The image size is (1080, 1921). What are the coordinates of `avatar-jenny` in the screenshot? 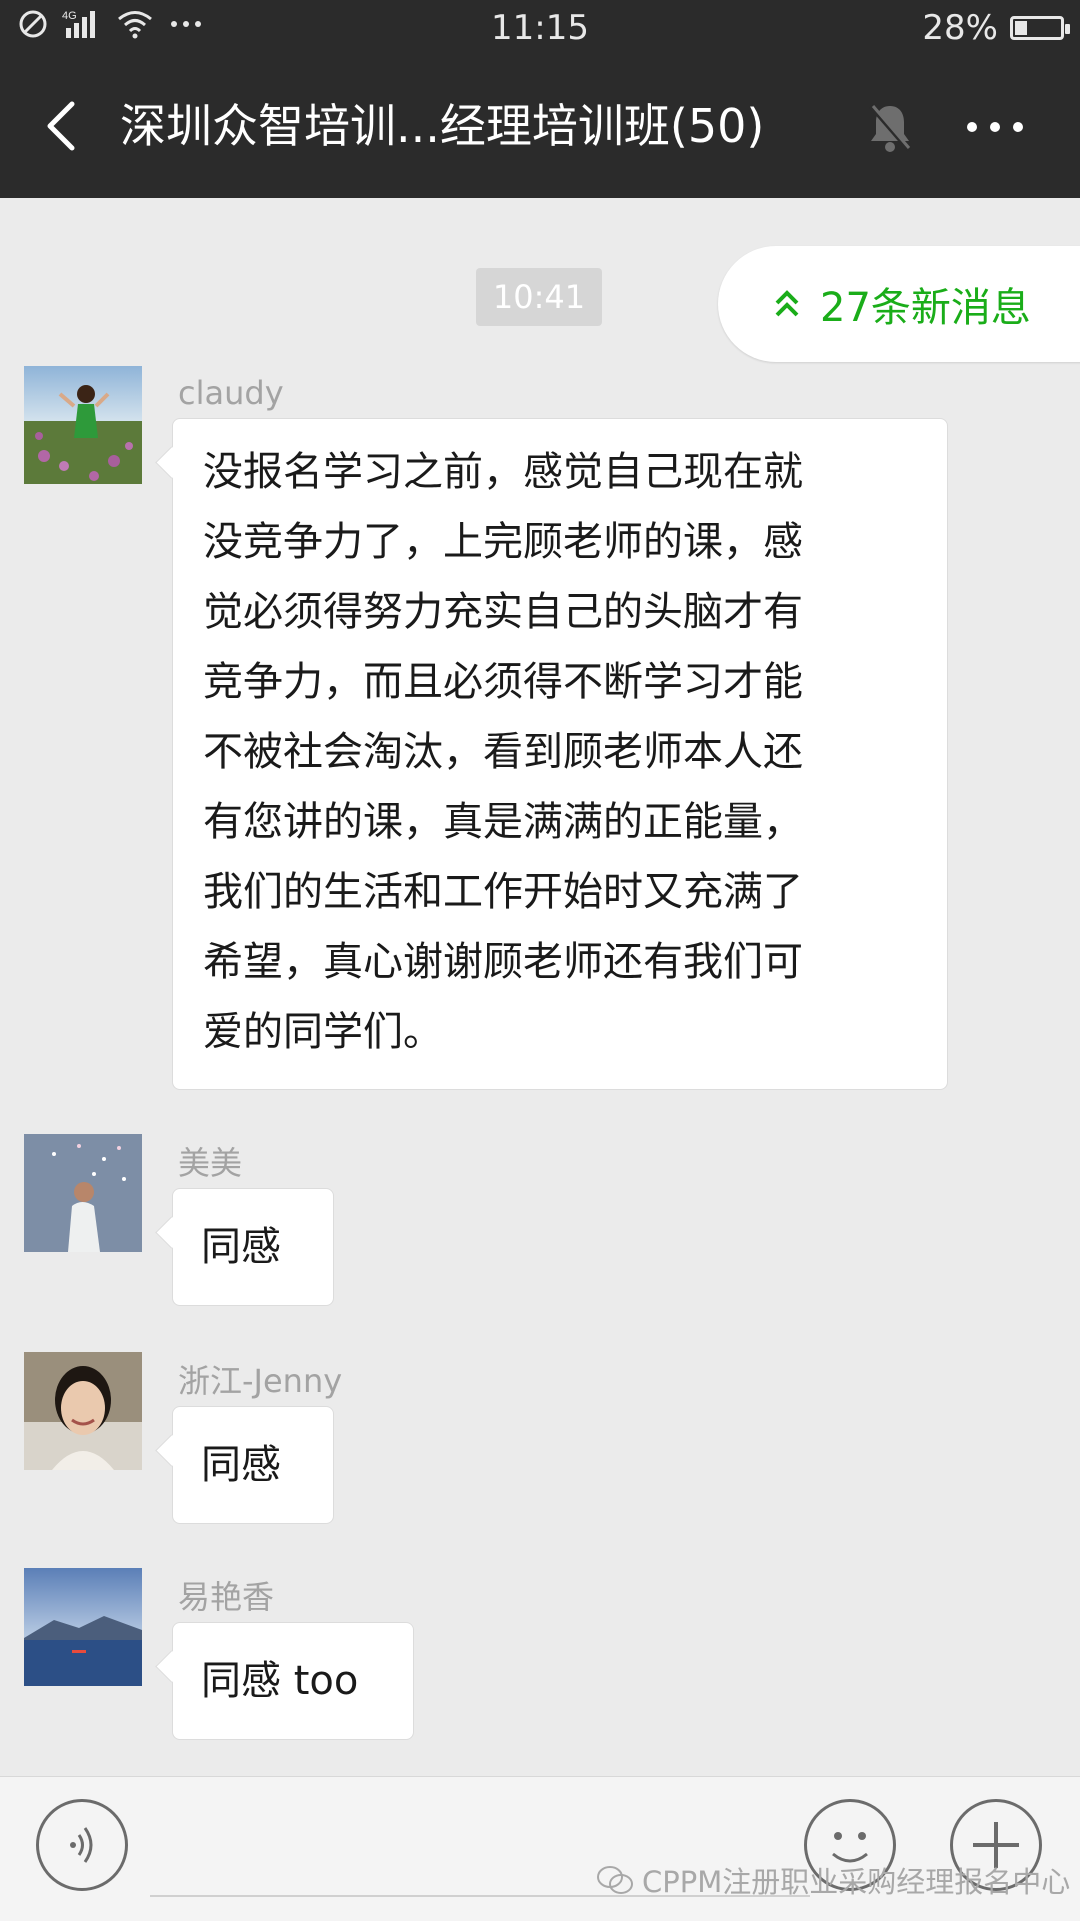 It's located at (83, 1411).